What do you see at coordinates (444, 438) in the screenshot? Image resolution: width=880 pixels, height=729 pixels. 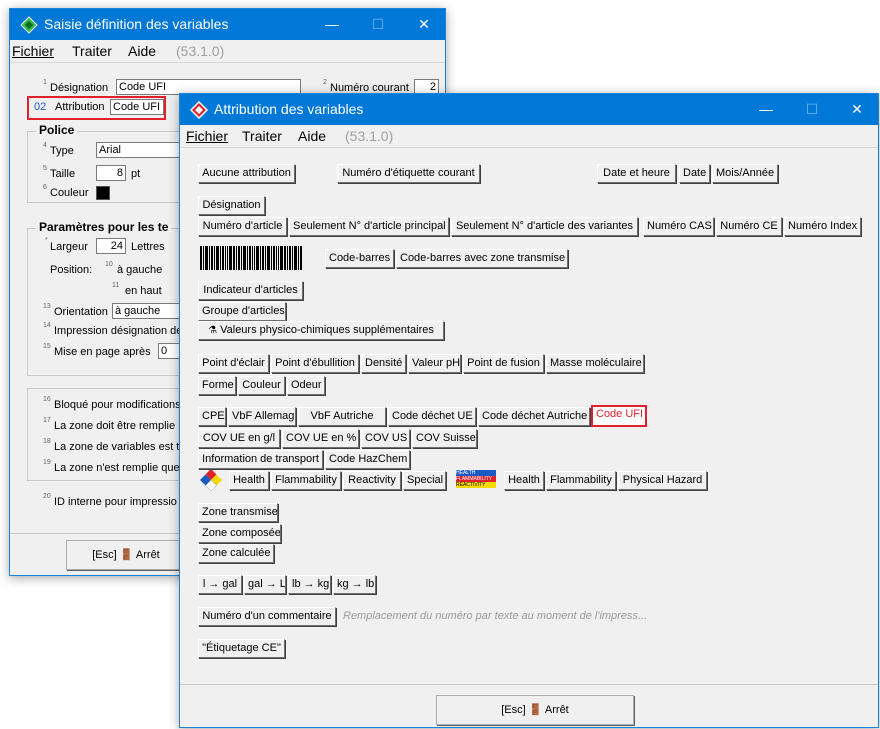 I see `cov-suisse-button: COV Suisse` at bounding box center [444, 438].